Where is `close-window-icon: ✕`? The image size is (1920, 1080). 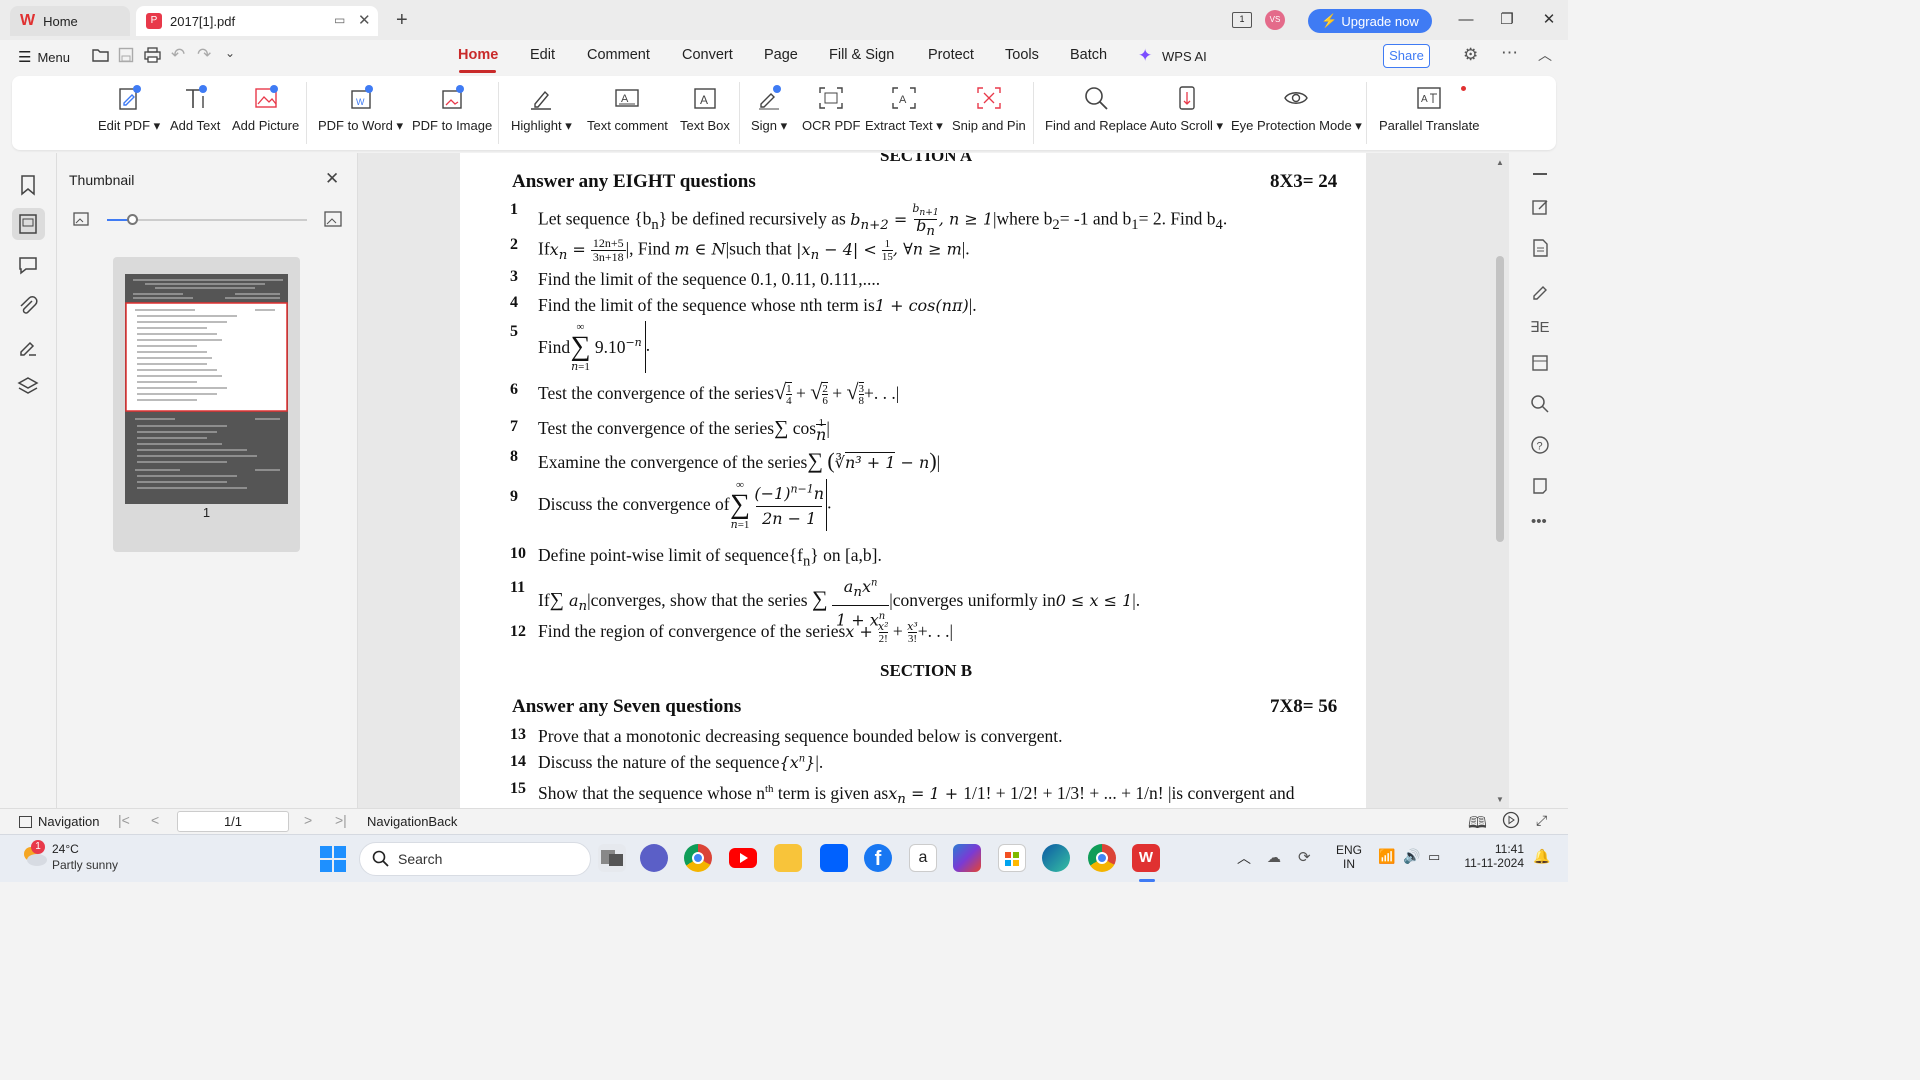
close-window-icon: ✕ is located at coordinates (1549, 20).